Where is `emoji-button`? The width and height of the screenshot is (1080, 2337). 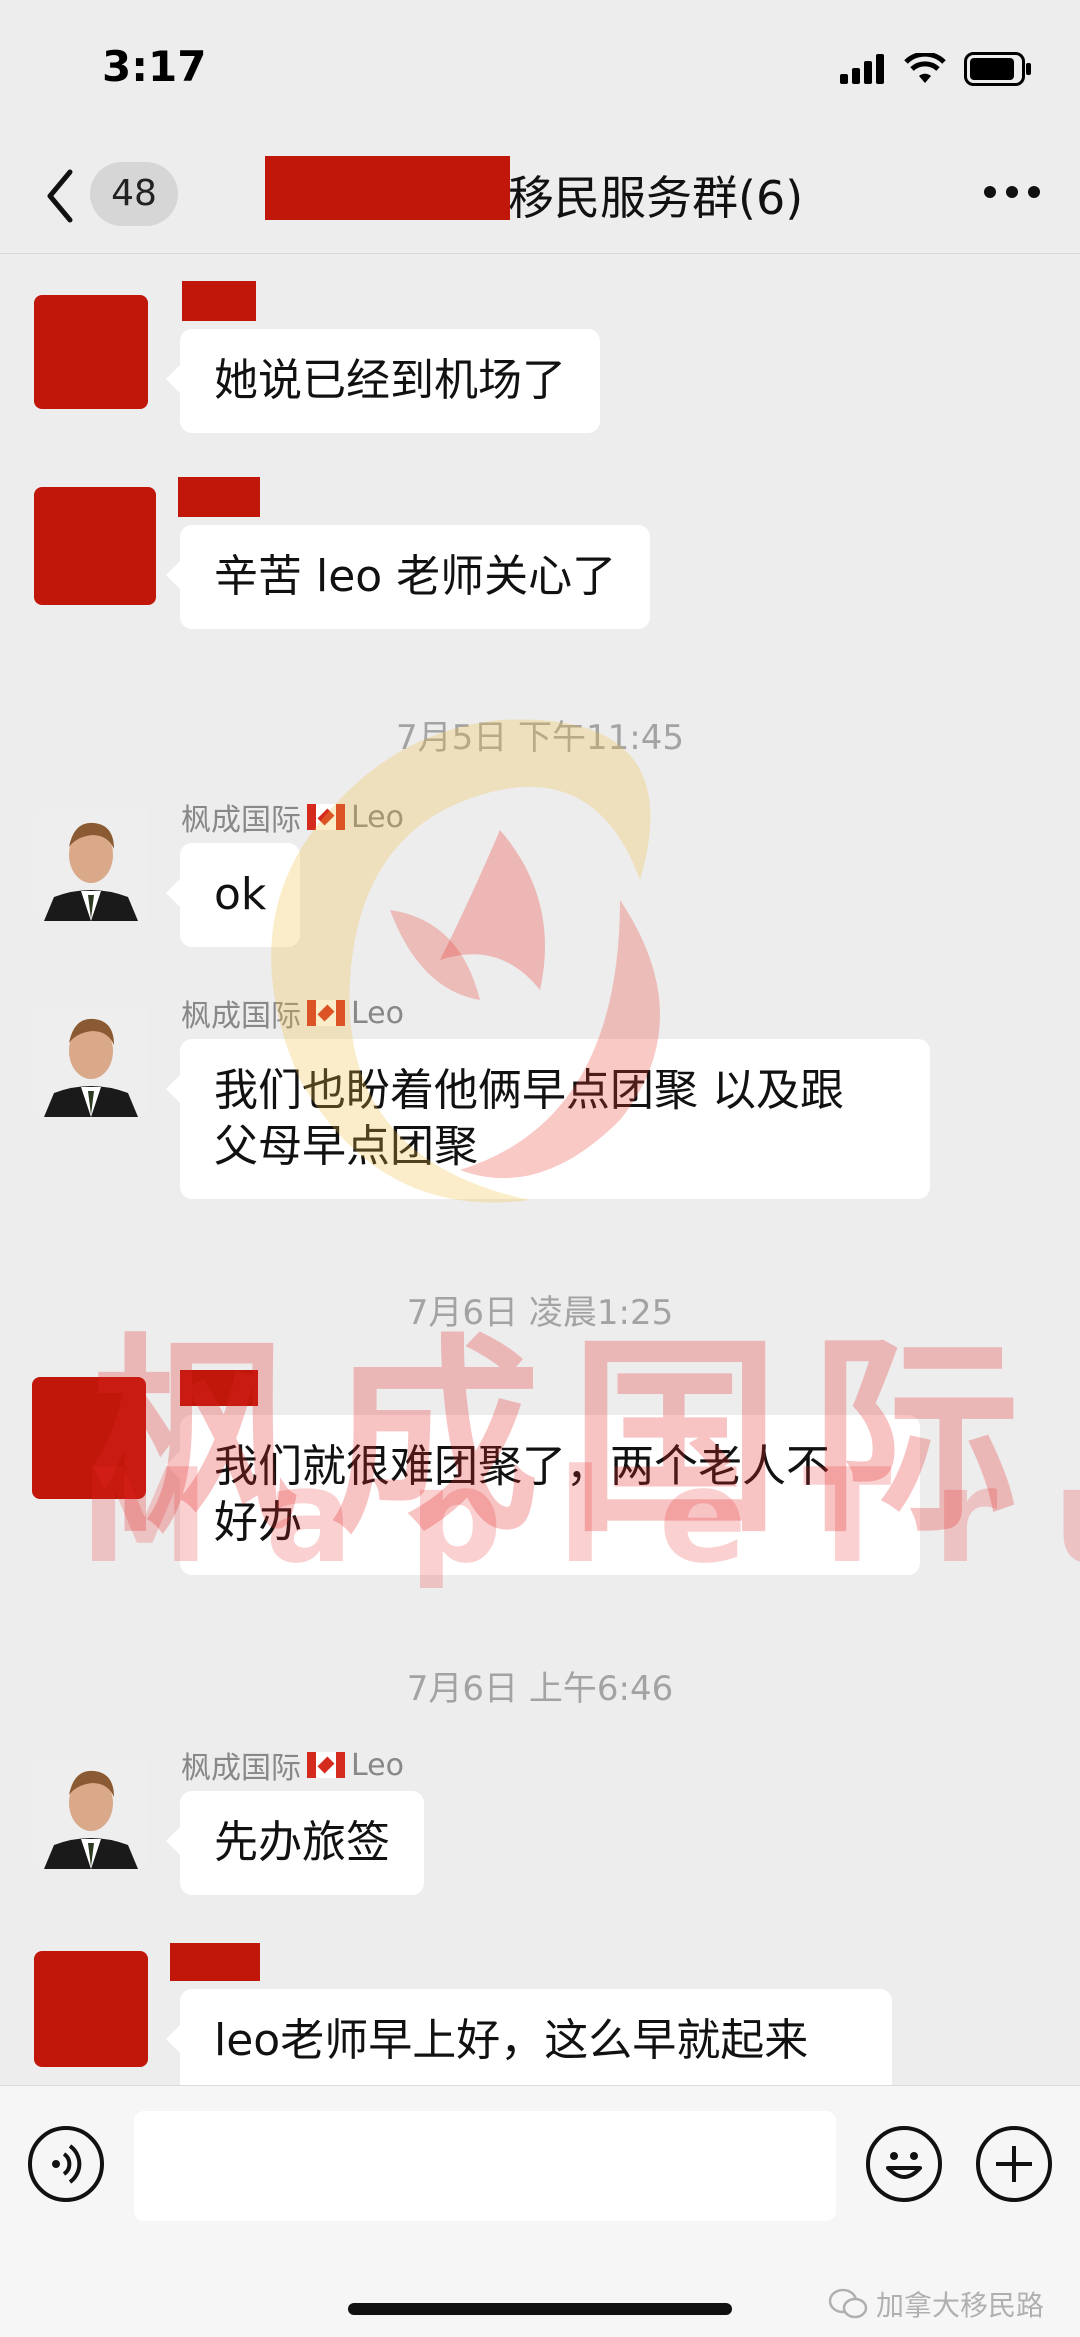
emoji-button is located at coordinates (904, 2164).